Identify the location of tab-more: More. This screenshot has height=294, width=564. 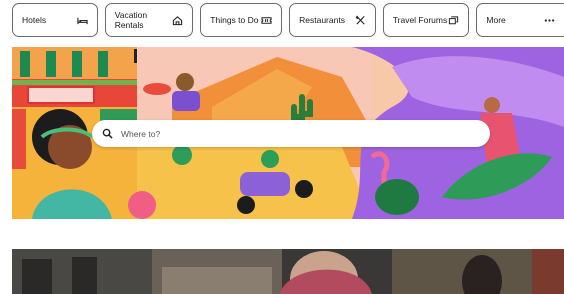
(520, 20).